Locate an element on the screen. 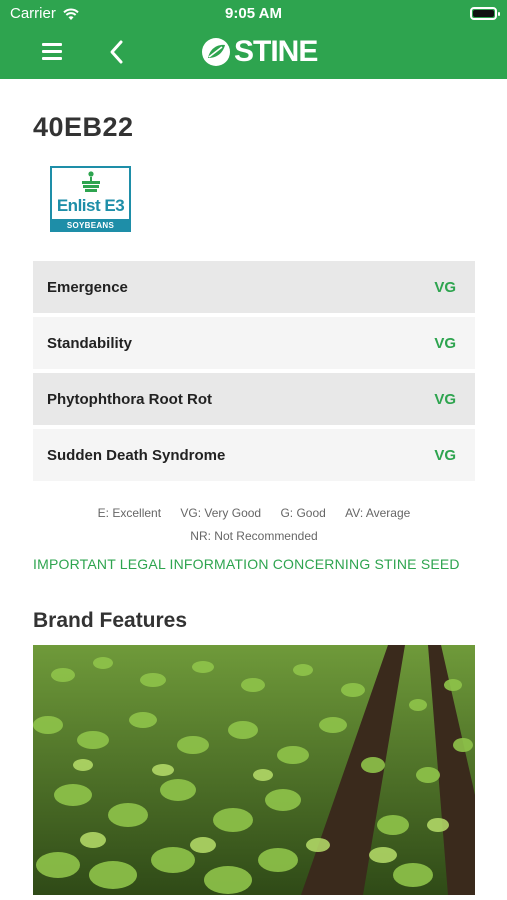  chevron-left-icon is located at coordinates (116, 52).